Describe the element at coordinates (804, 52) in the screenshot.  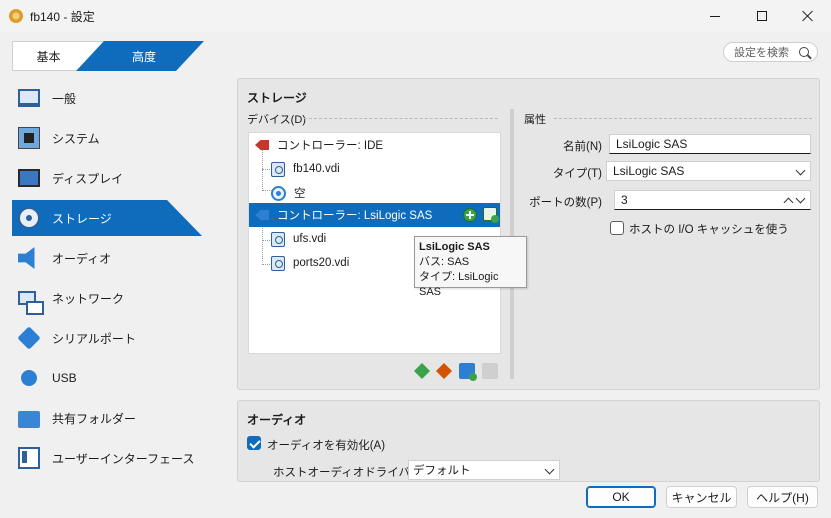
I see `search-icon` at that location.